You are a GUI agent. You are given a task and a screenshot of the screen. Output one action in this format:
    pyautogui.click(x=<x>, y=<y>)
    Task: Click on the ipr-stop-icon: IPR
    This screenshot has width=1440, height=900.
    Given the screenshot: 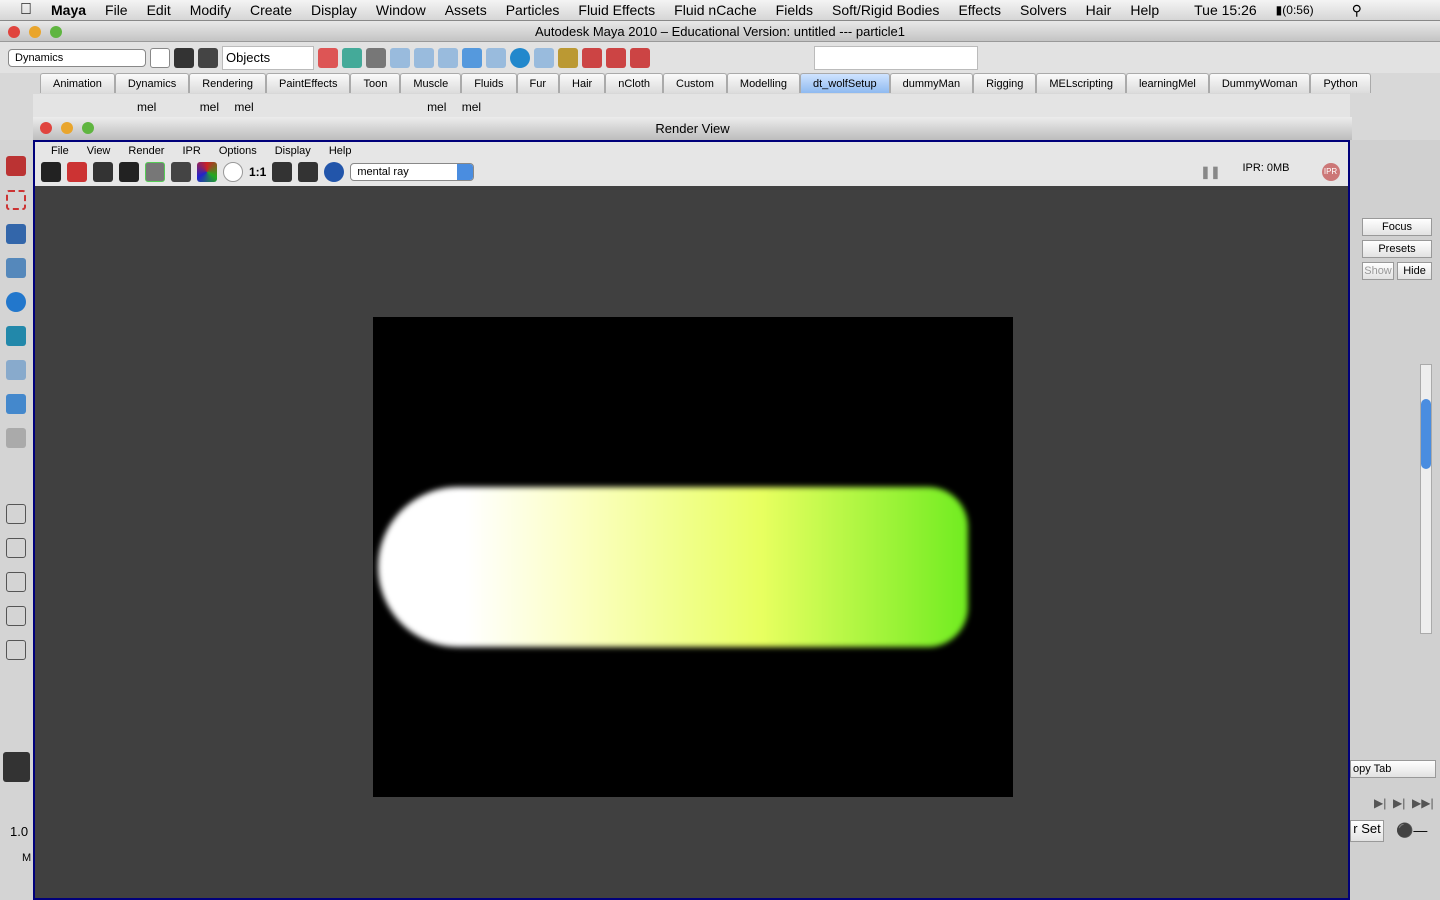 What is the action you would take?
    pyautogui.click(x=1330, y=172)
    